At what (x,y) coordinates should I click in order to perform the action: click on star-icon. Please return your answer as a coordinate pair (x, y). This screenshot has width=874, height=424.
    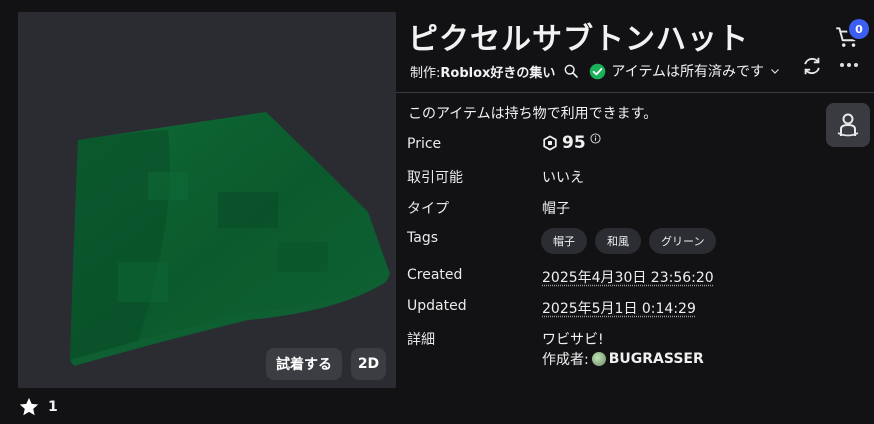
    Looking at the image, I should click on (29, 407).